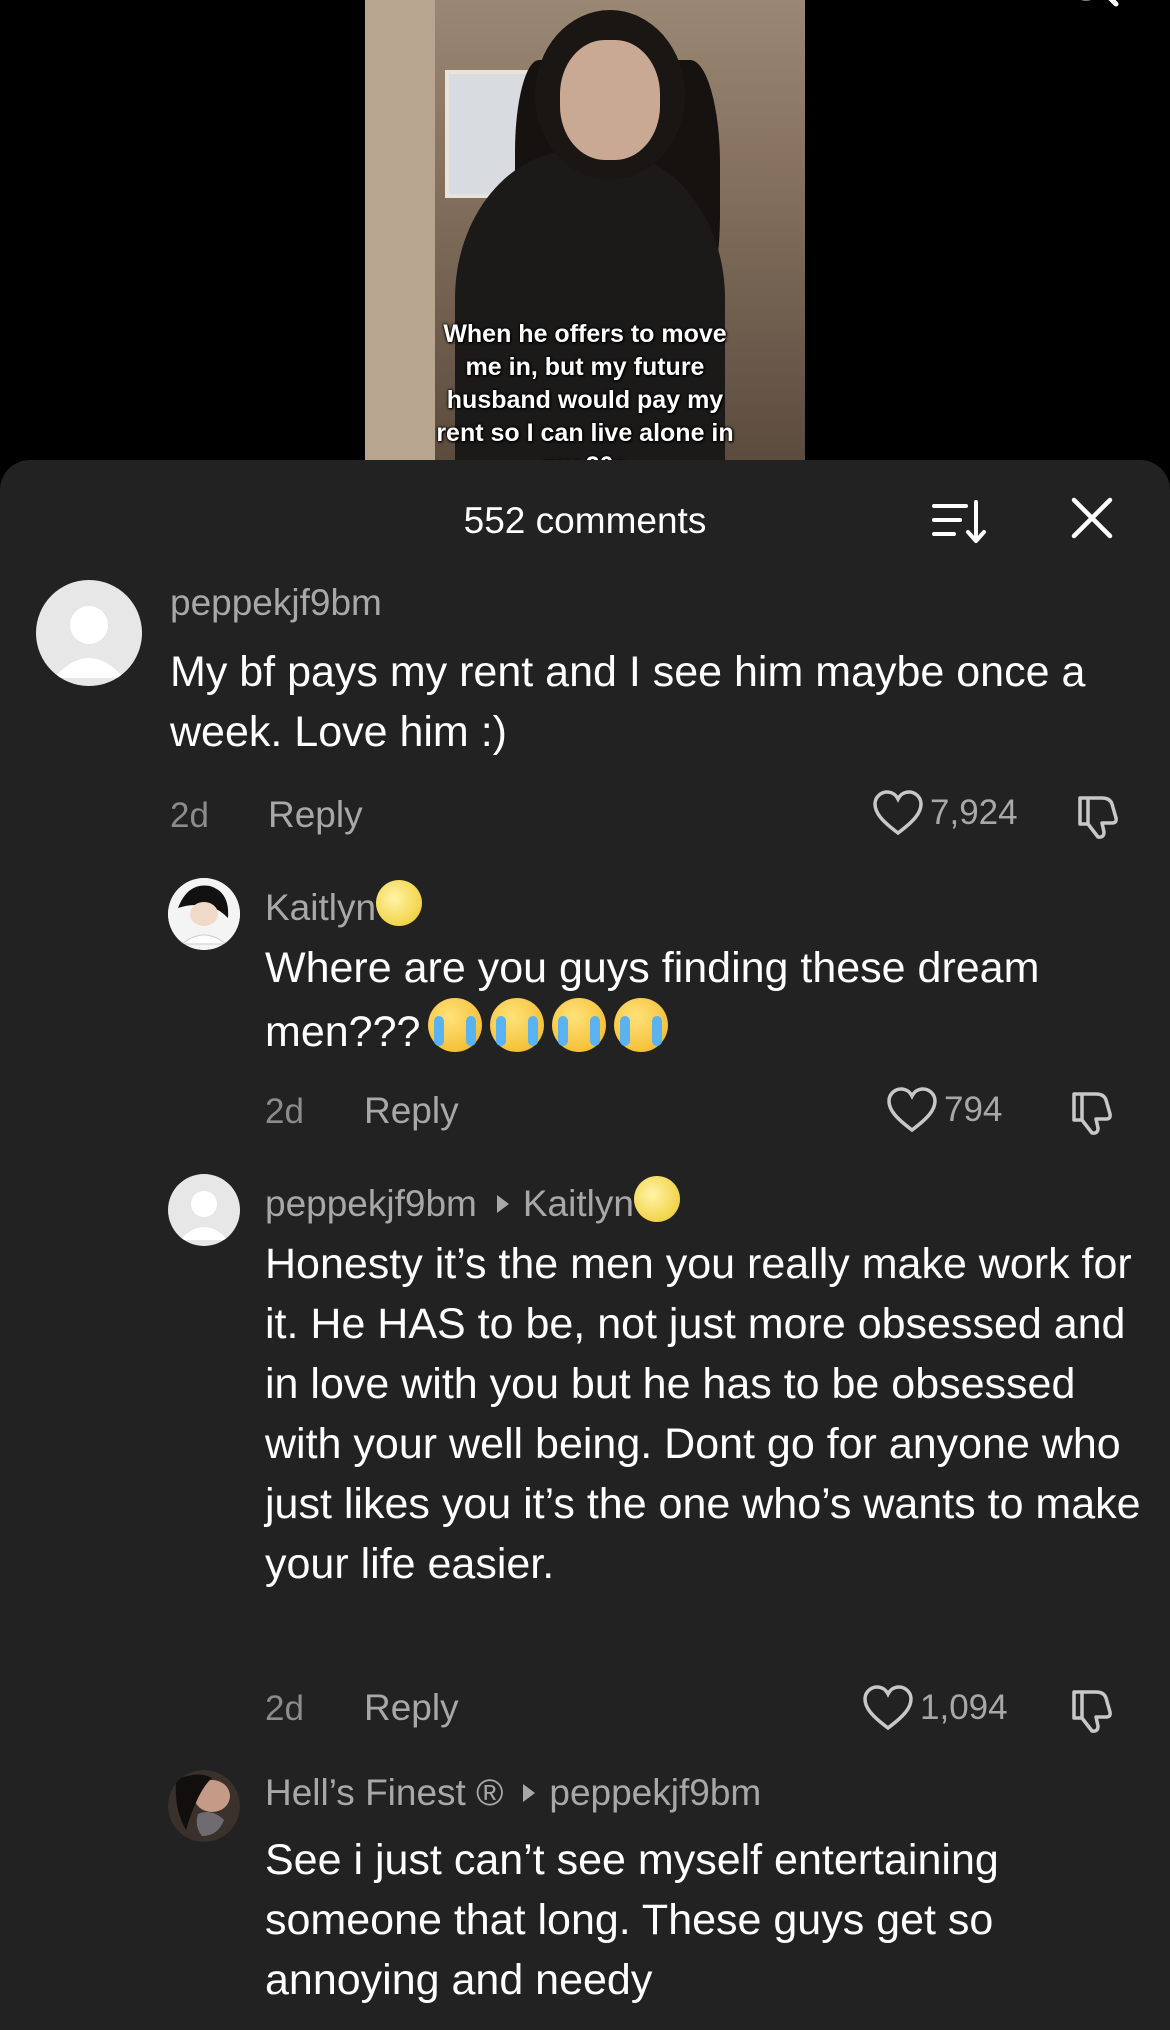 The height and width of the screenshot is (2030, 1170). What do you see at coordinates (655, 1792) in the screenshot?
I see `reply-to-username: peppekjf9bm` at bounding box center [655, 1792].